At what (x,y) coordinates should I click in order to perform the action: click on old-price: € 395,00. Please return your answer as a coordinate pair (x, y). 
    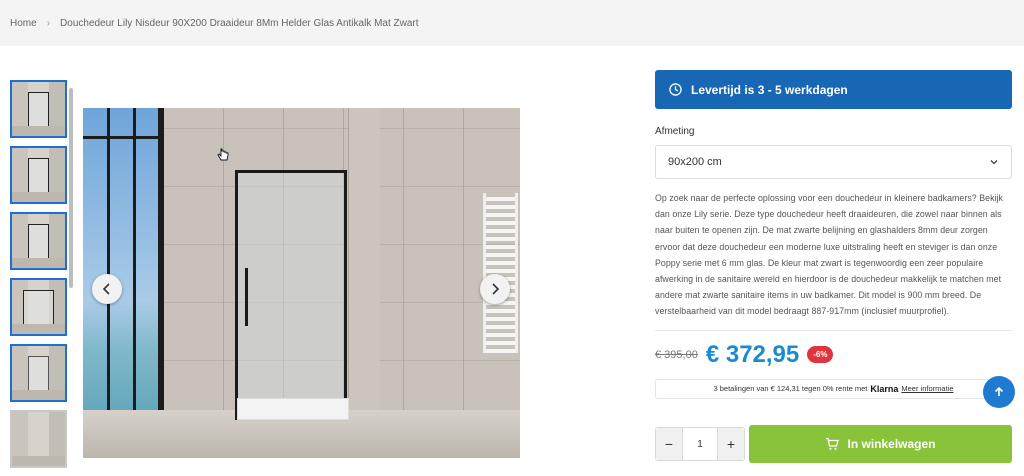
    Looking at the image, I should click on (676, 354).